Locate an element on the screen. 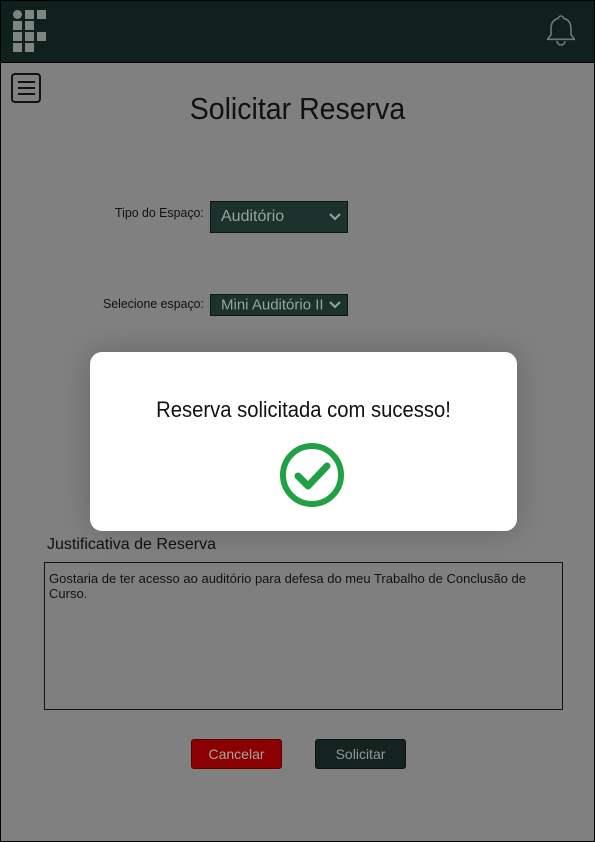 The image size is (595, 842). success-check-icon is located at coordinates (312, 475).